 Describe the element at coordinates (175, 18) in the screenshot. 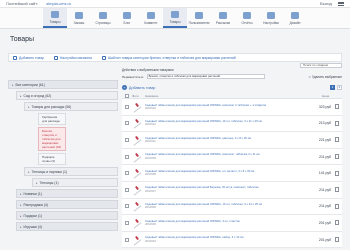

I see `nav-item-5: Товары` at that location.